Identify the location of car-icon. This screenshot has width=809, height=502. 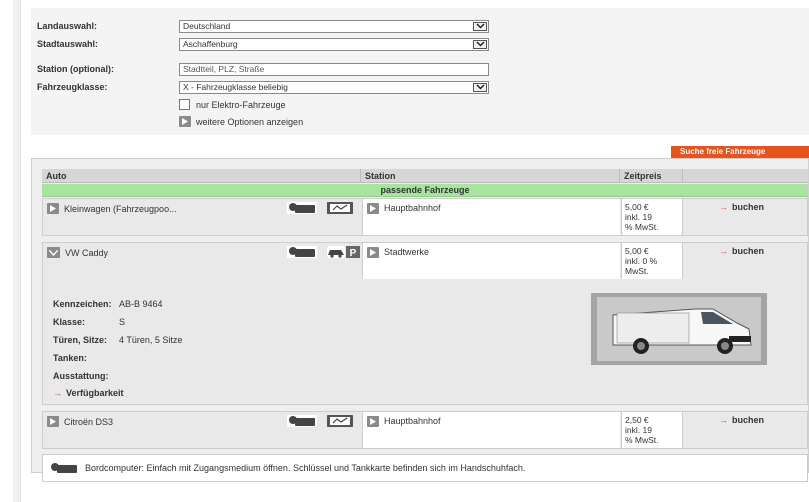
(336, 252).